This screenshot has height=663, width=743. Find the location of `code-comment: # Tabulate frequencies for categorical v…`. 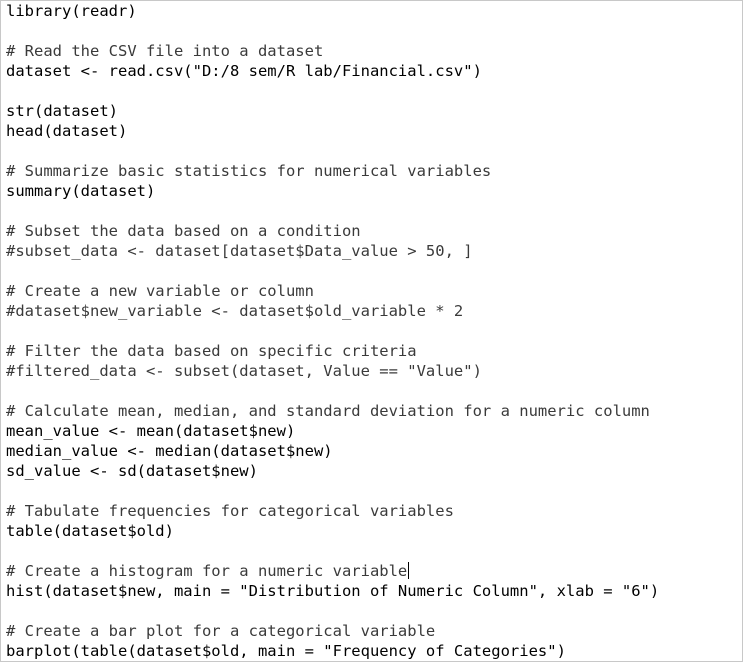

code-comment: # Tabulate frequencies for categorical v… is located at coordinates (230, 511).